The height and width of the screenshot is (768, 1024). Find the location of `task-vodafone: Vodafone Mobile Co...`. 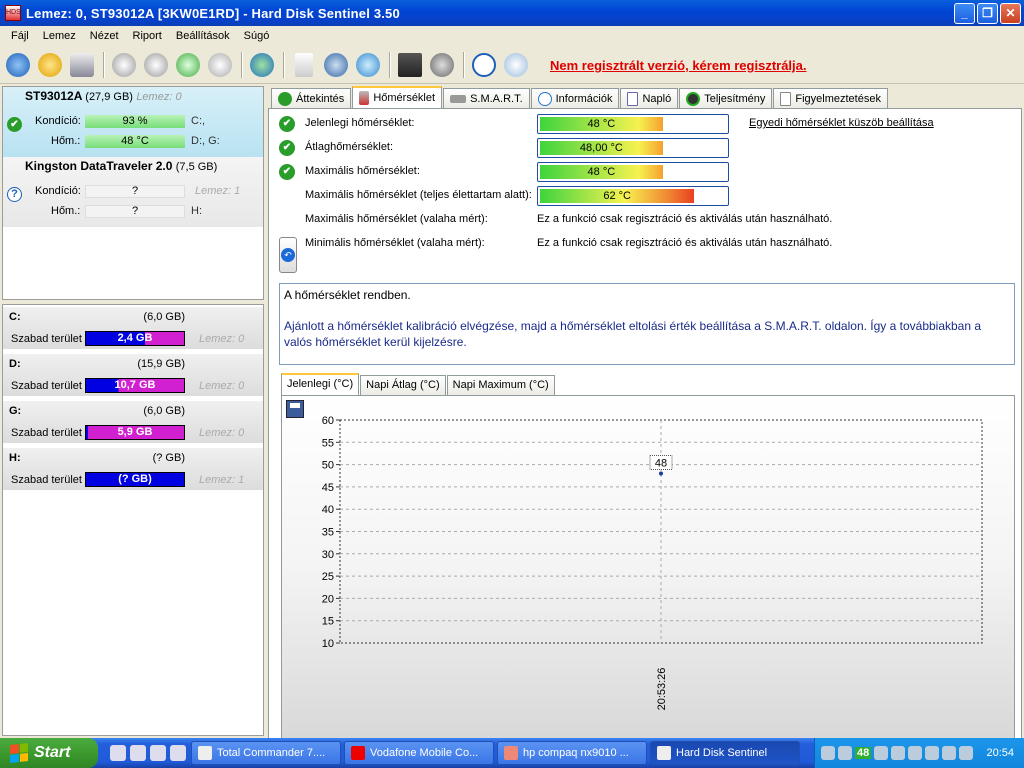

task-vodafone: Vodafone Mobile Co... is located at coordinates (419, 753).